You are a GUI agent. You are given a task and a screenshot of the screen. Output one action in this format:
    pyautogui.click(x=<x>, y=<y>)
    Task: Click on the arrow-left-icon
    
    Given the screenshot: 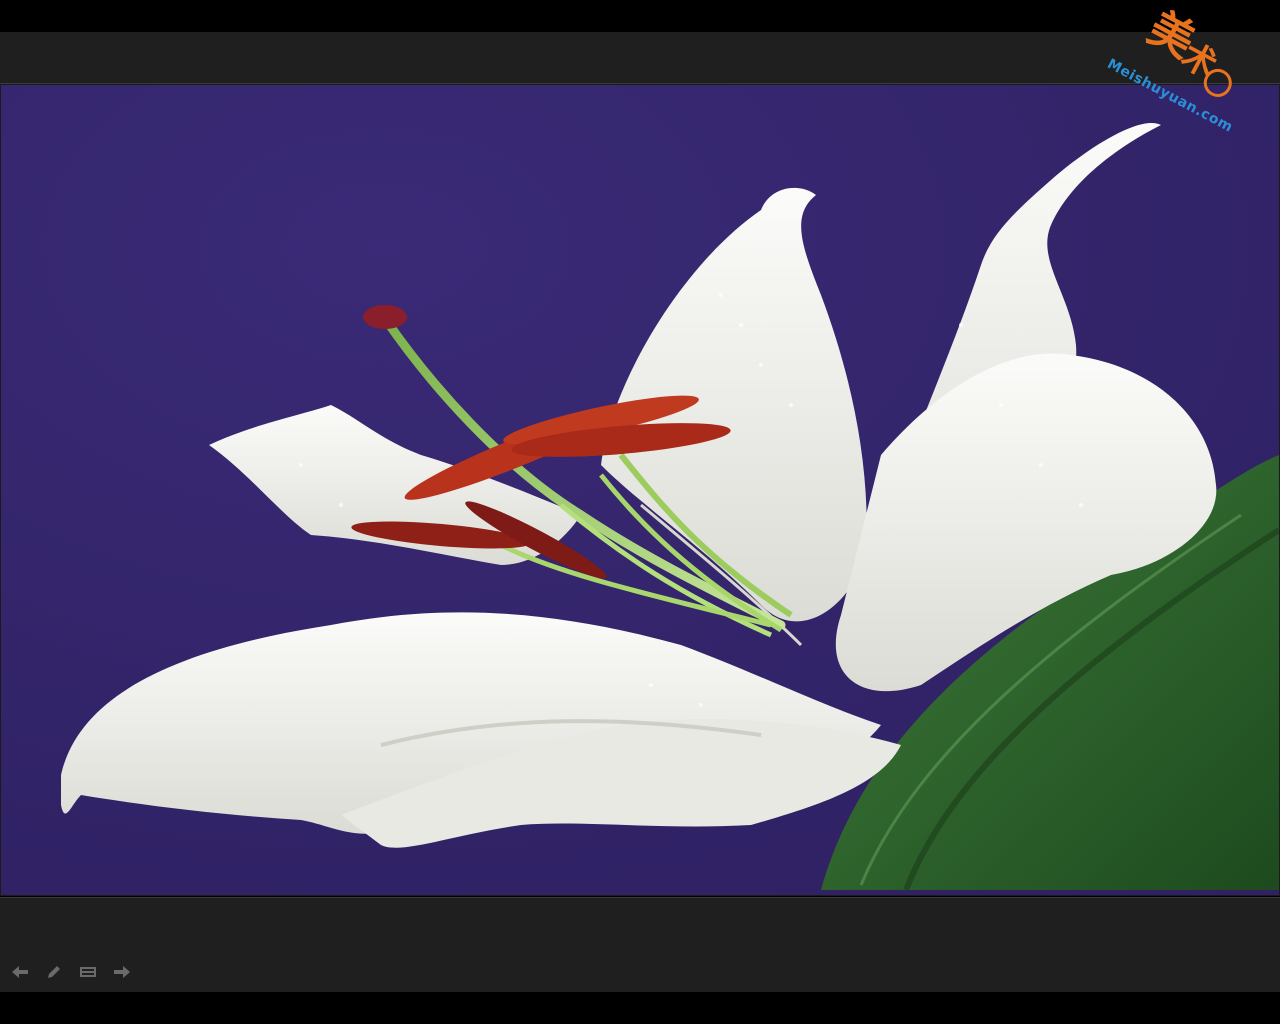 What is the action you would take?
    pyautogui.click(x=20, y=972)
    